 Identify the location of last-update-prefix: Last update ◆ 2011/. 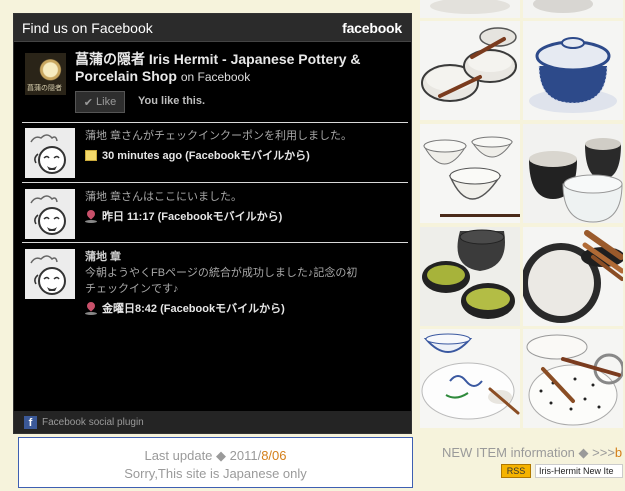
(203, 455).